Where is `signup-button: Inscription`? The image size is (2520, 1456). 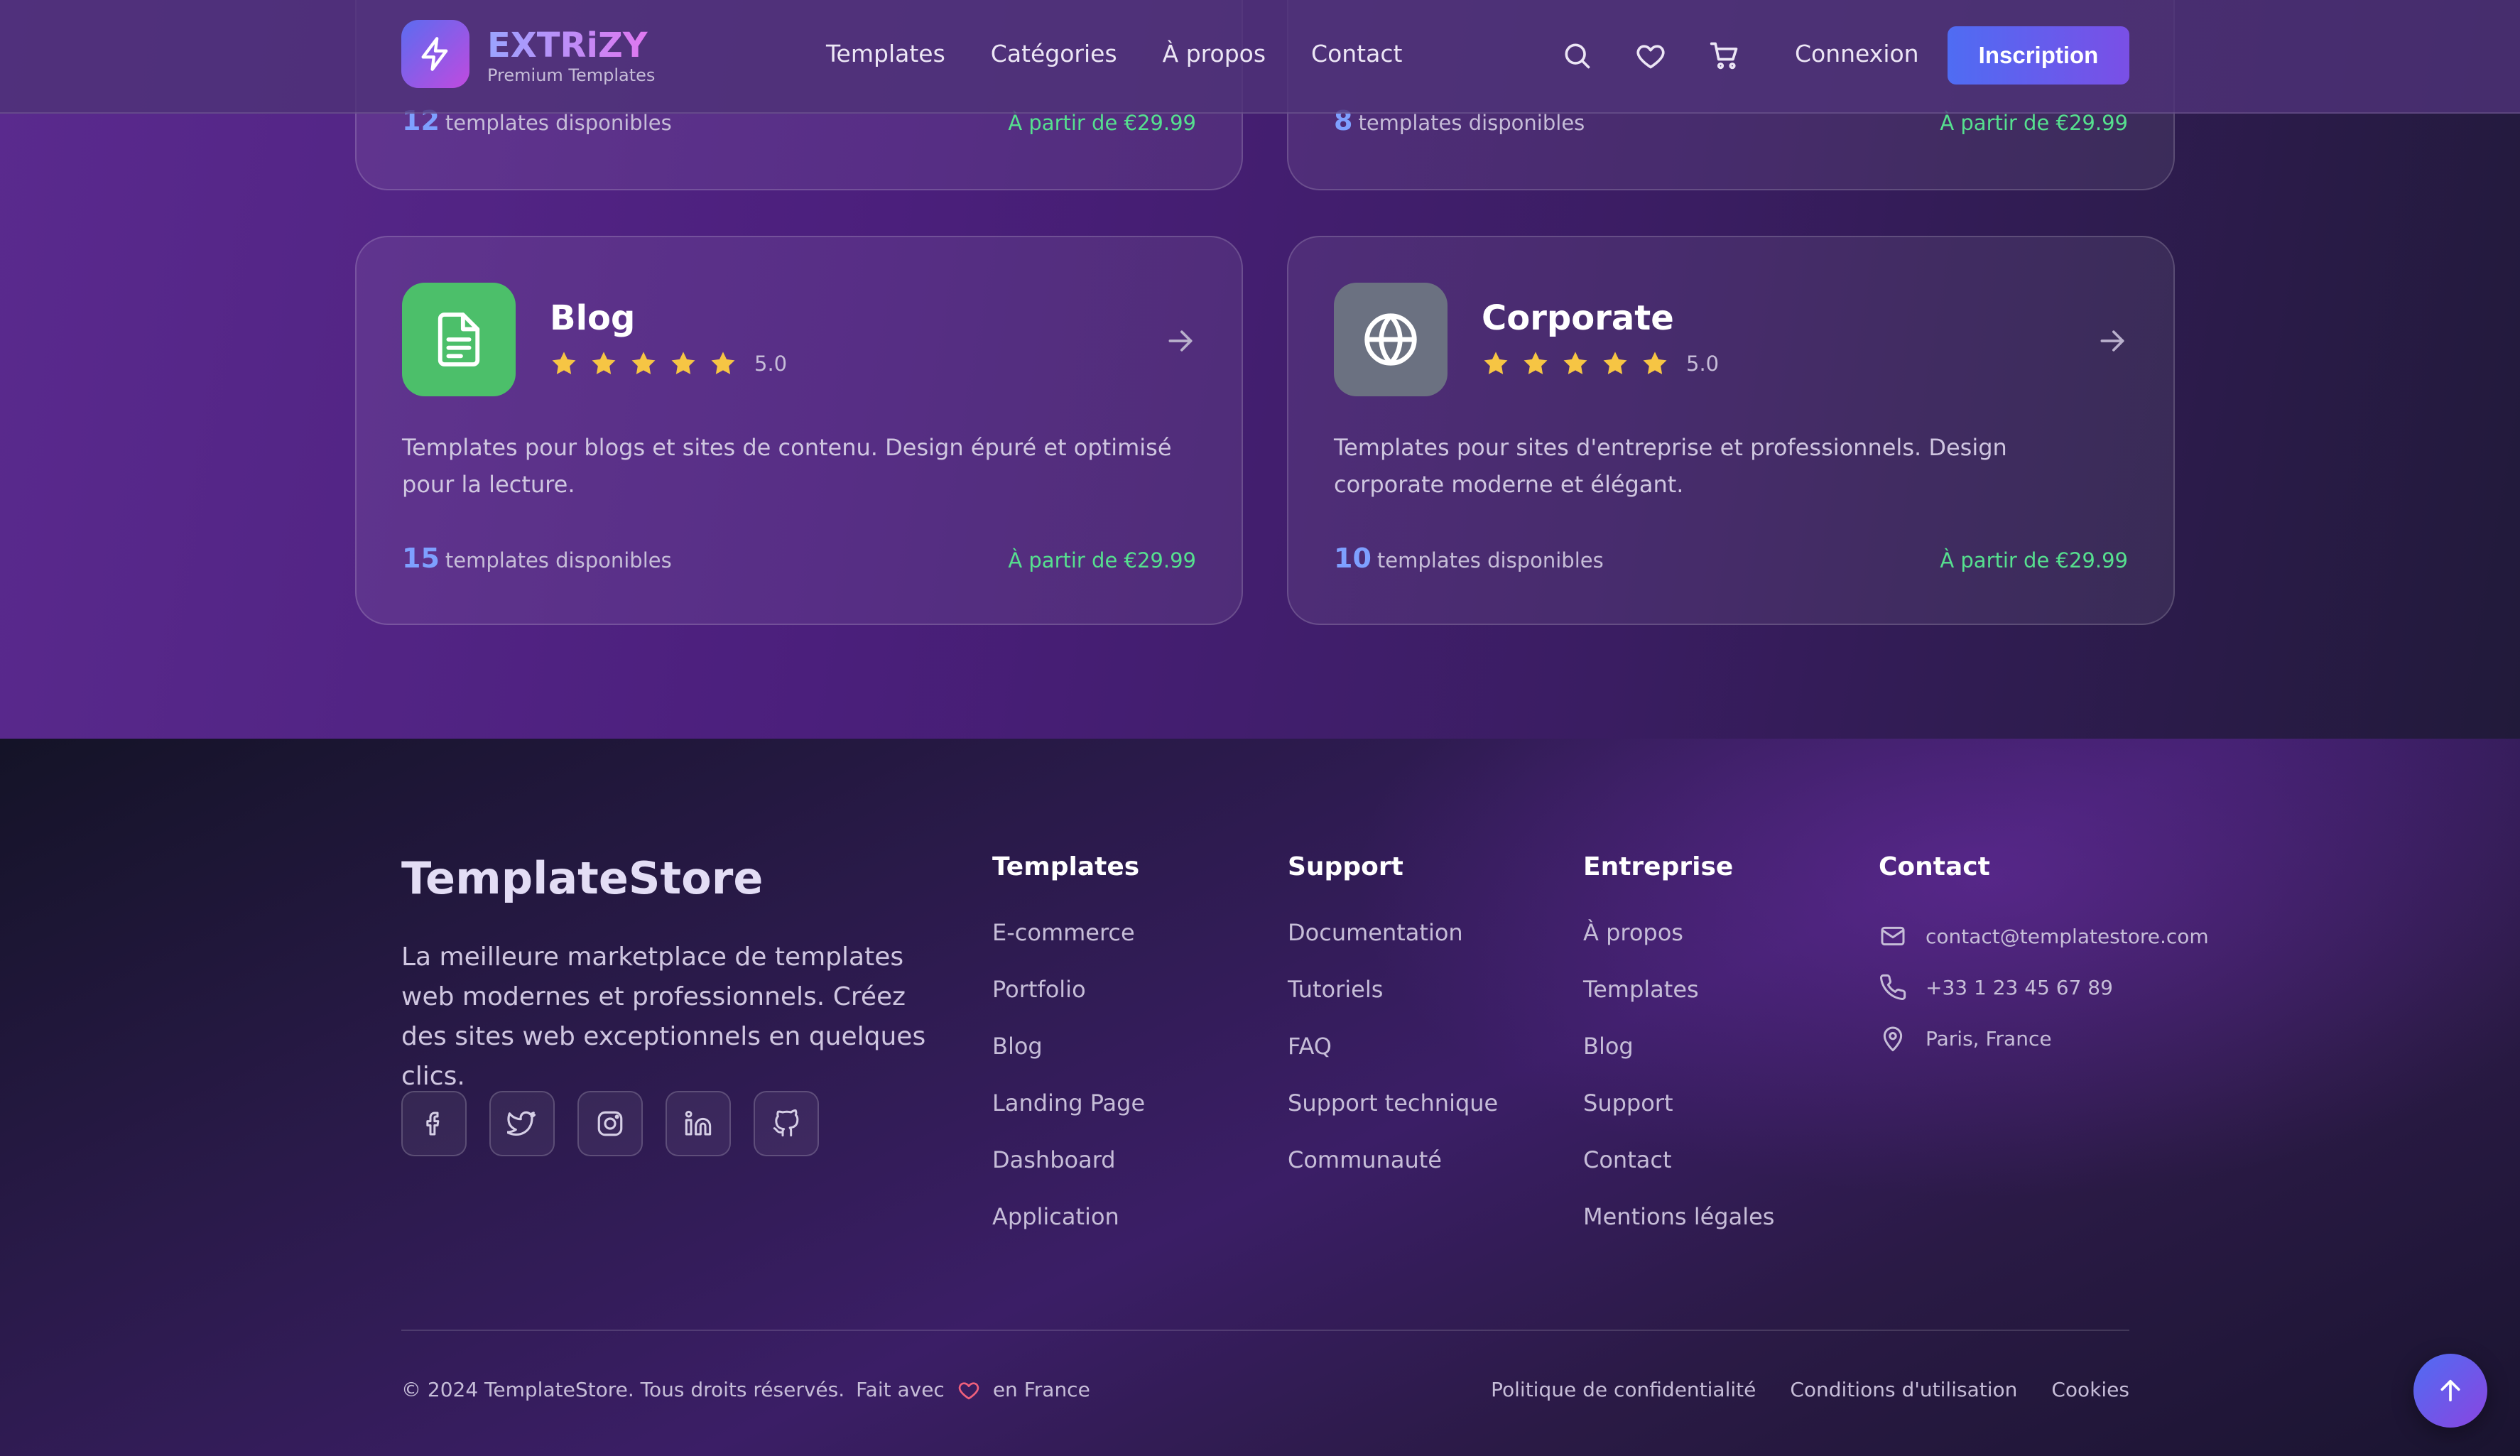 signup-button: Inscription is located at coordinates (2039, 55).